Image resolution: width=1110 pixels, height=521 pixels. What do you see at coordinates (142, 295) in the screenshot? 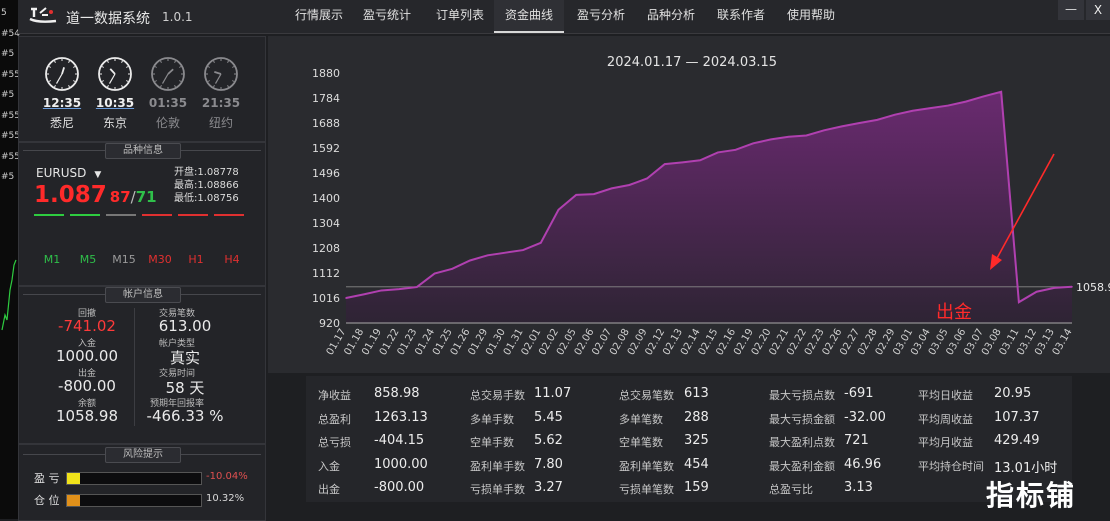
I see `account-info-header: 帐户信息` at bounding box center [142, 295].